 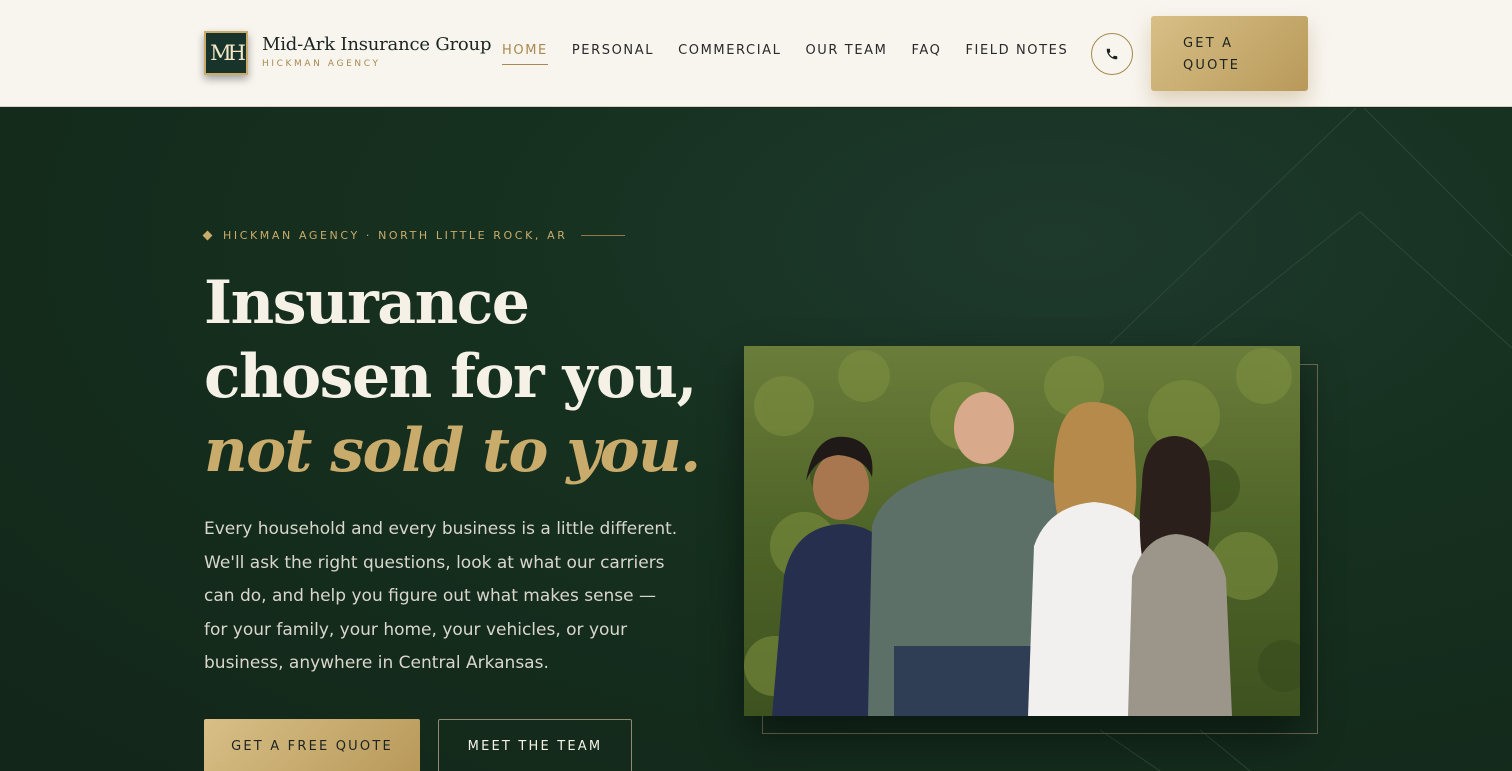 I want to click on meet-the-team-button: MEET THE TEAM, so click(x=535, y=745).